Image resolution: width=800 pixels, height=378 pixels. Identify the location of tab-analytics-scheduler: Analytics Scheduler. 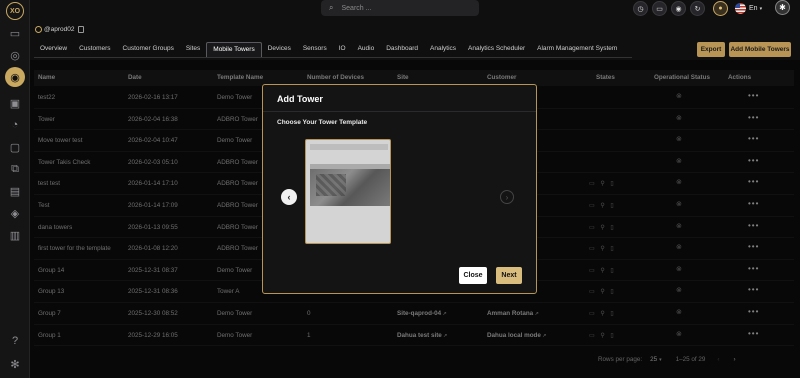
(496, 50).